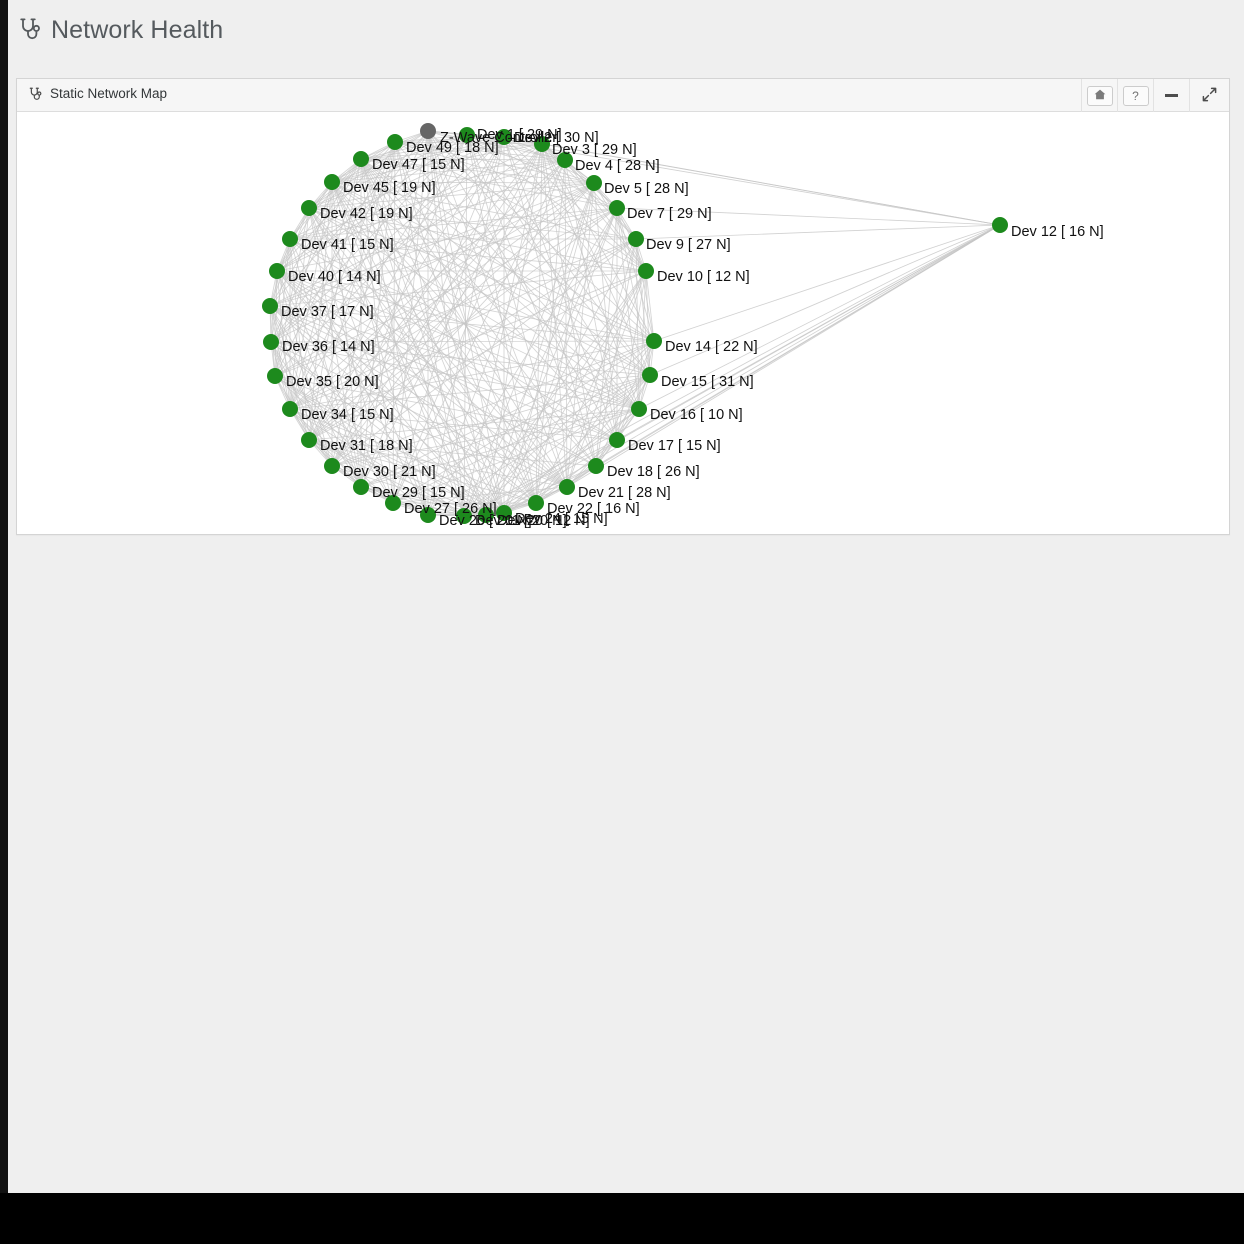  Describe the element at coordinates (650, 375) in the screenshot. I see `graph-node-dev15` at that location.